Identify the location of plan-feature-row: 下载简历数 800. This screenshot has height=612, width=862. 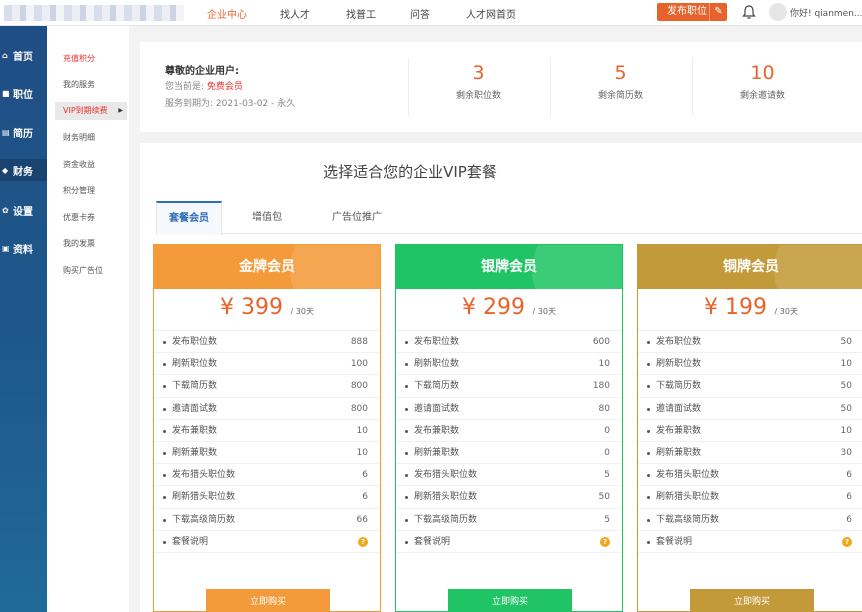
(267, 386).